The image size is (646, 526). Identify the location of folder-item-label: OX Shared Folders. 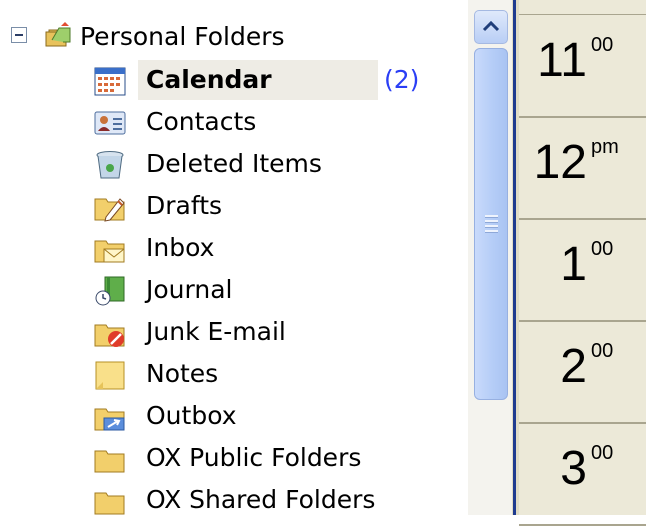
(261, 499).